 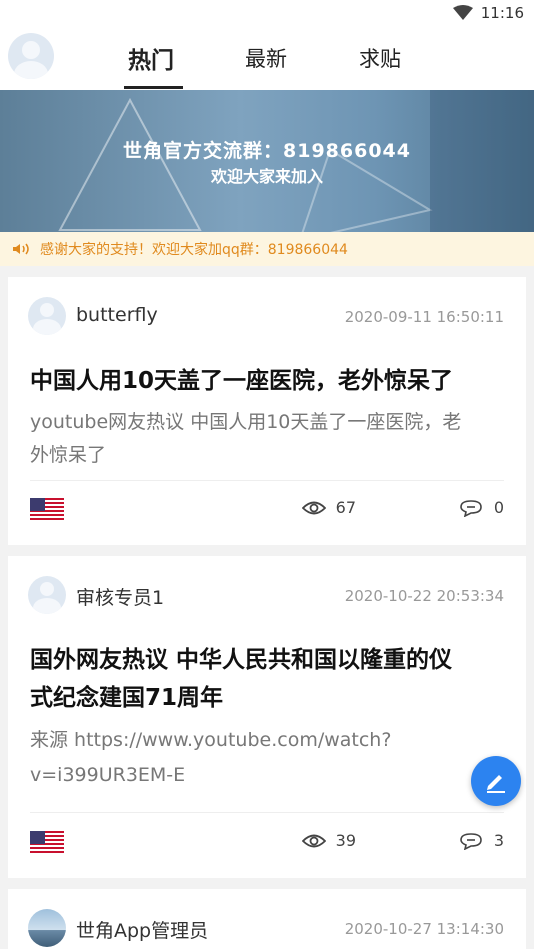 What do you see at coordinates (328, 840) in the screenshot?
I see `view-count: 39` at bounding box center [328, 840].